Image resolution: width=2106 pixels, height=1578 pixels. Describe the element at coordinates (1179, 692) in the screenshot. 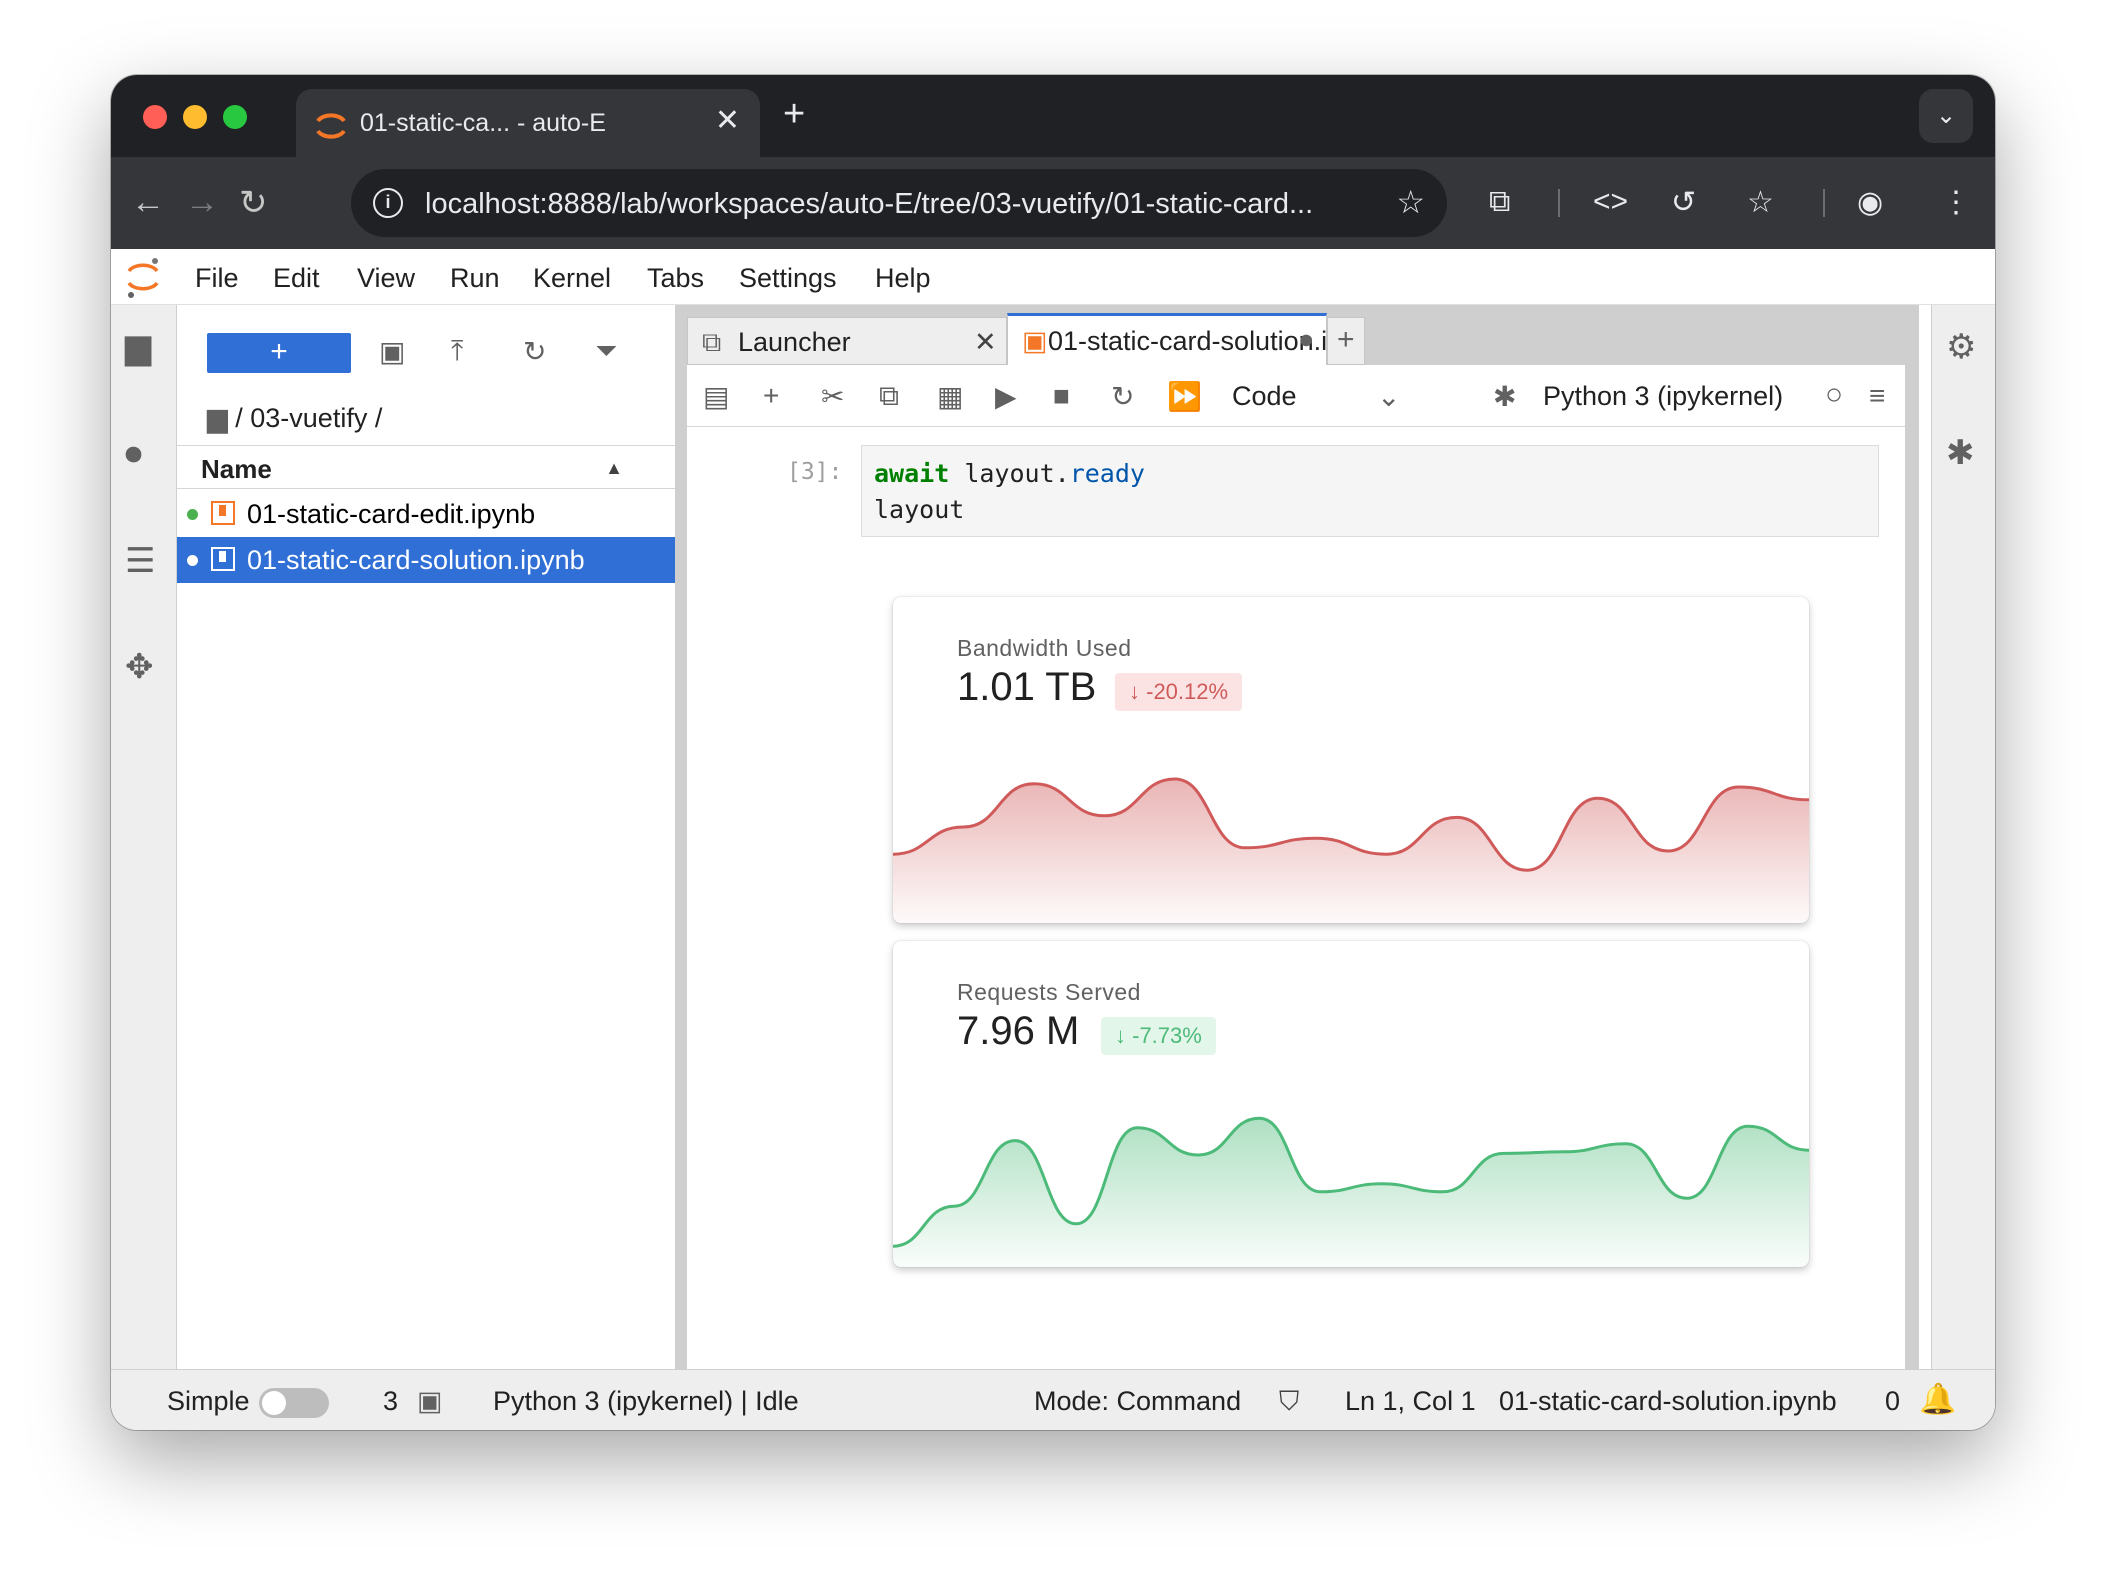

I see `delta-badge: ↓ -20.12%` at that location.